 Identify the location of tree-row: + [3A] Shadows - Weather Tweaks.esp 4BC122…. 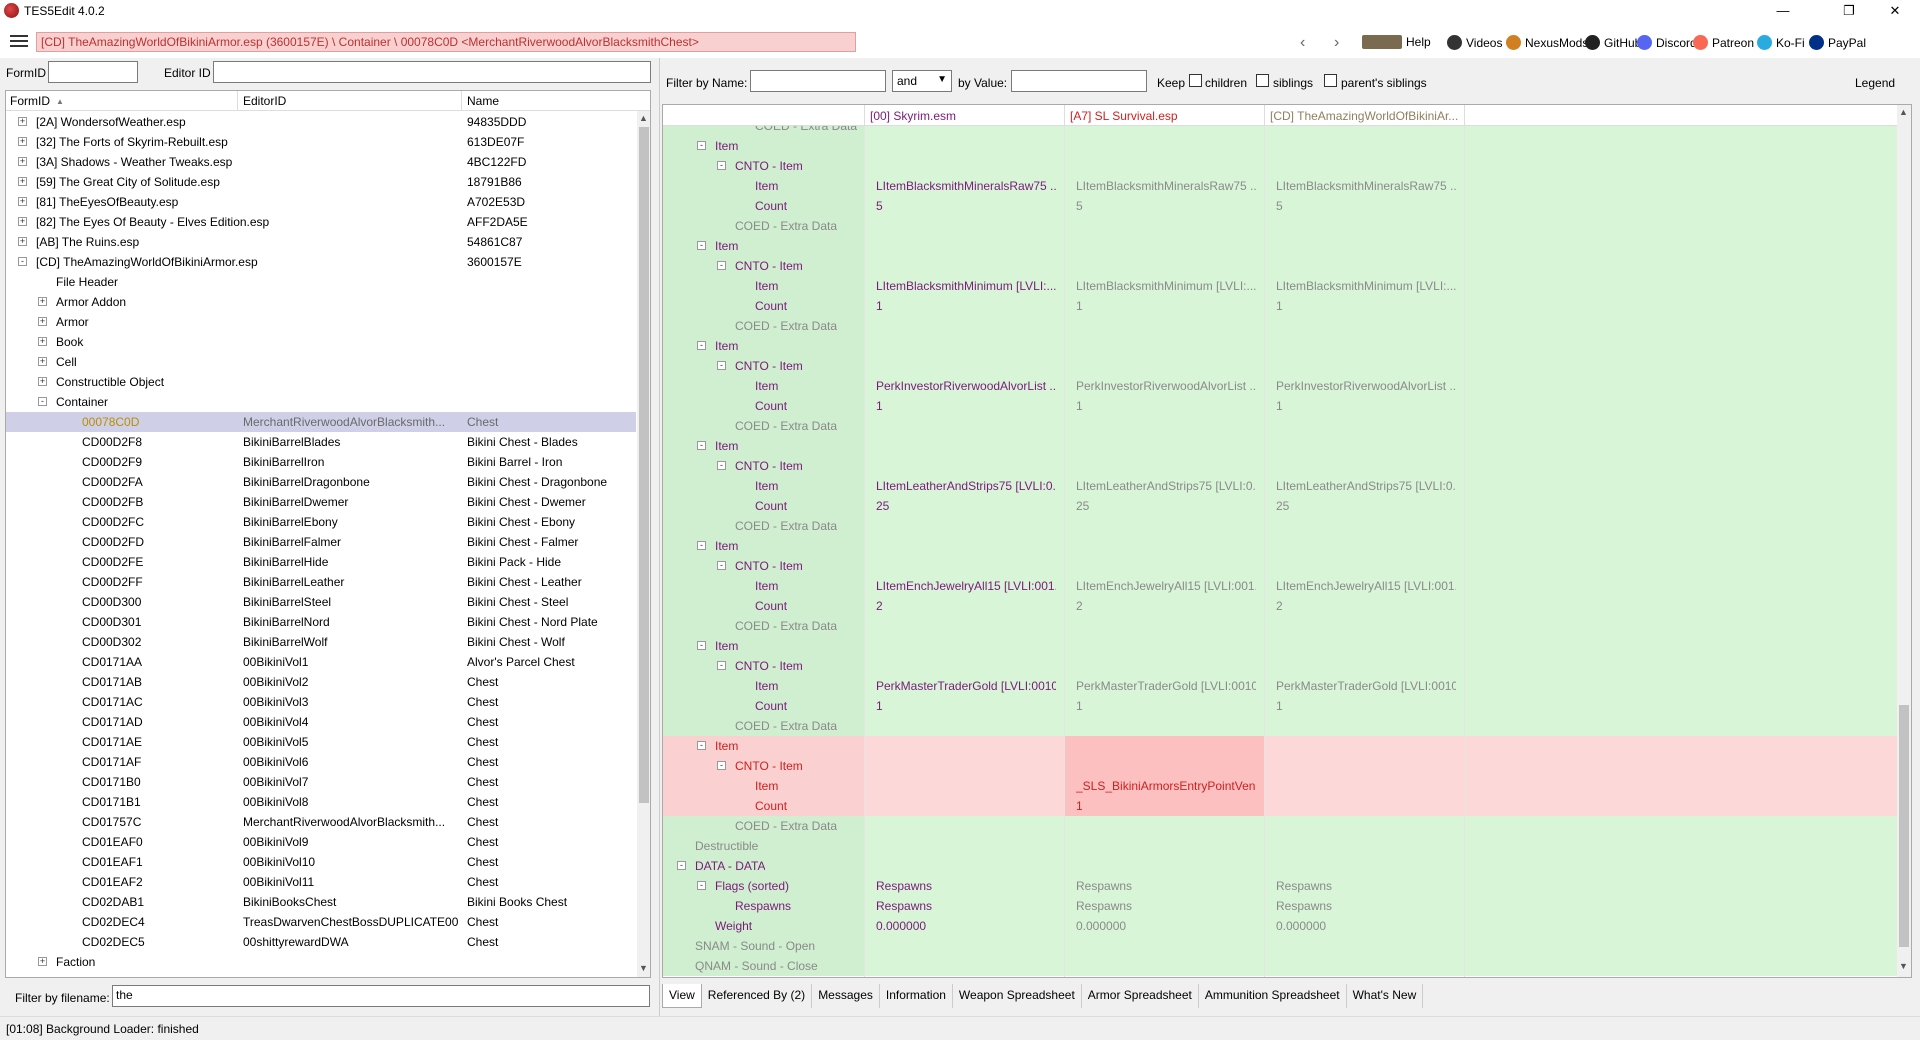
(321, 162).